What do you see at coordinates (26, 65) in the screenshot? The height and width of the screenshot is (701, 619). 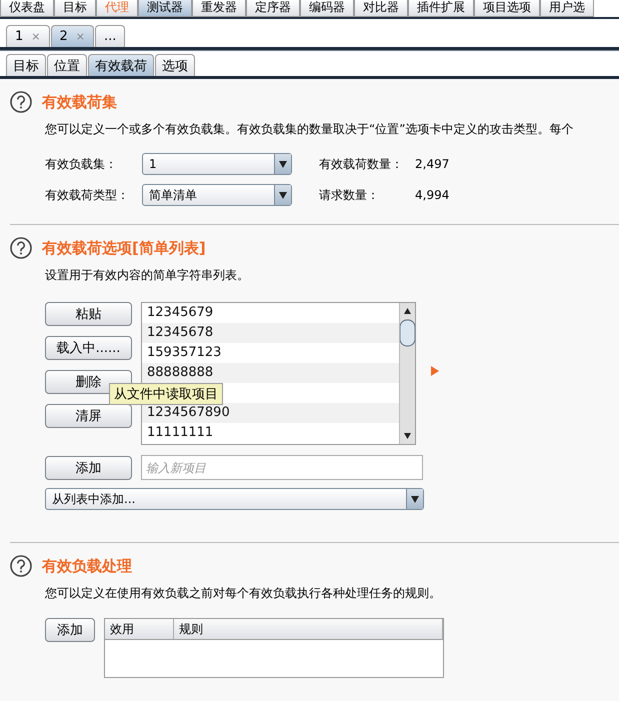 I see `sub-tab: 目标` at bounding box center [26, 65].